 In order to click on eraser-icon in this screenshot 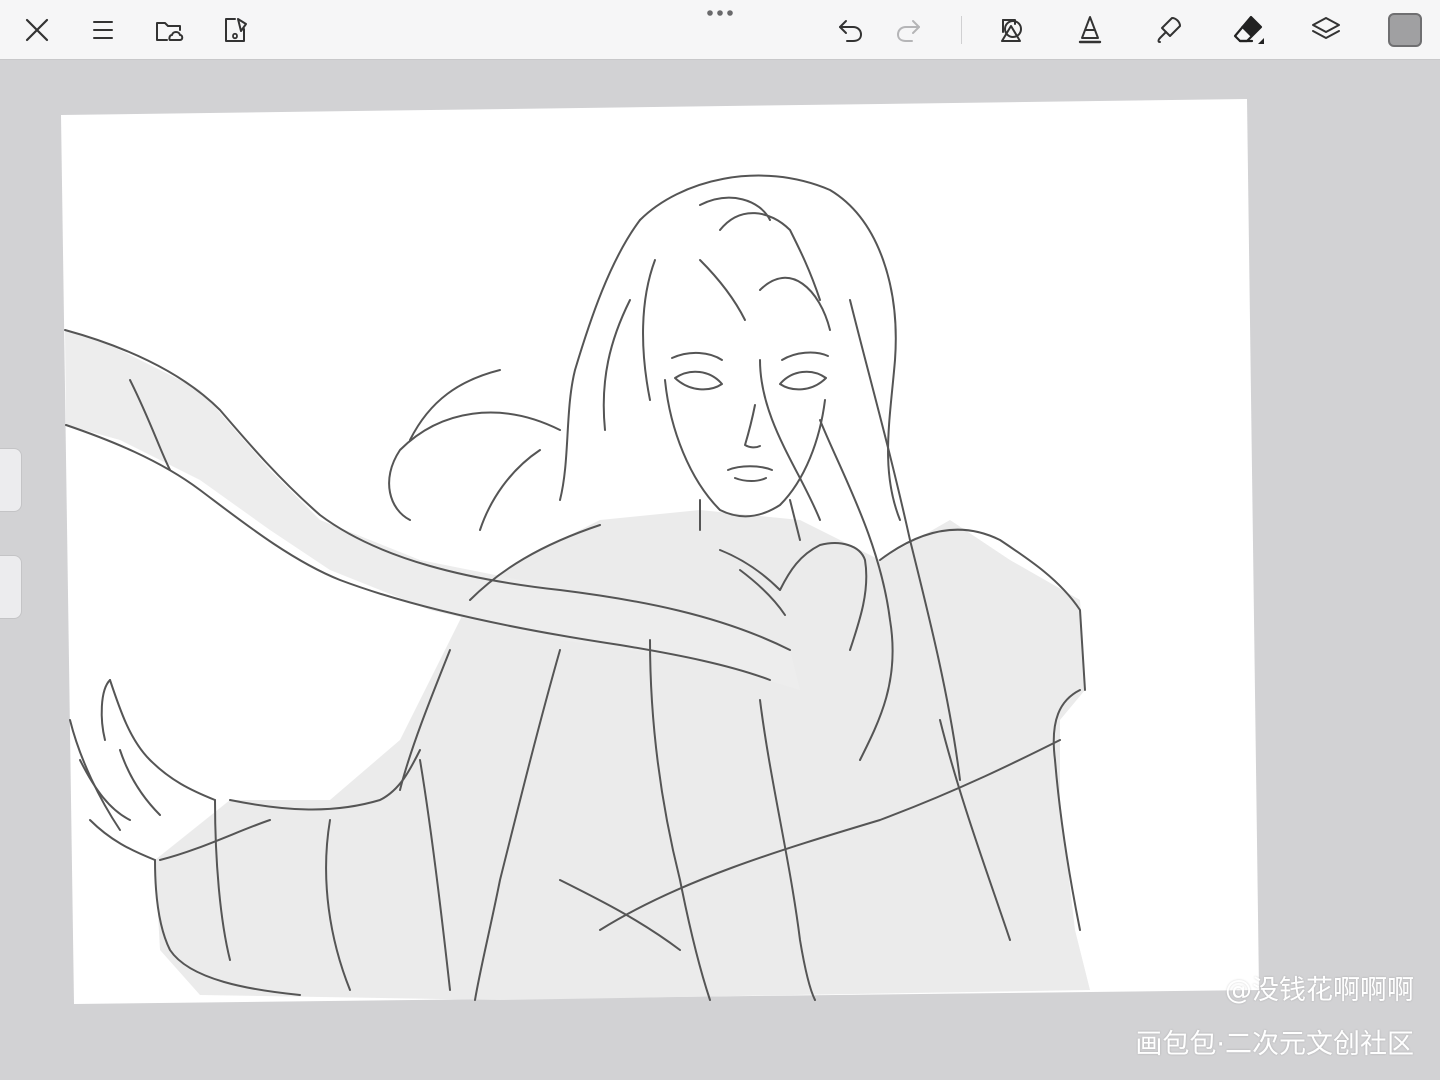, I will do `click(1248, 29)`.